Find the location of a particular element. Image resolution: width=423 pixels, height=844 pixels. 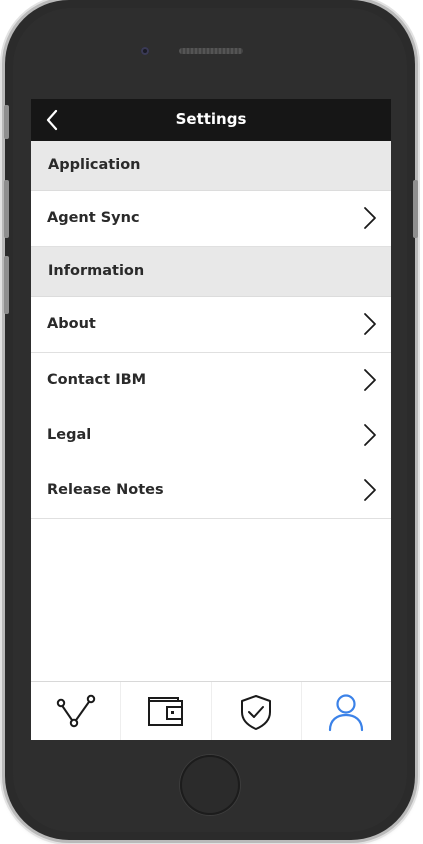

list-item-label: Release Notes is located at coordinates (105, 490).